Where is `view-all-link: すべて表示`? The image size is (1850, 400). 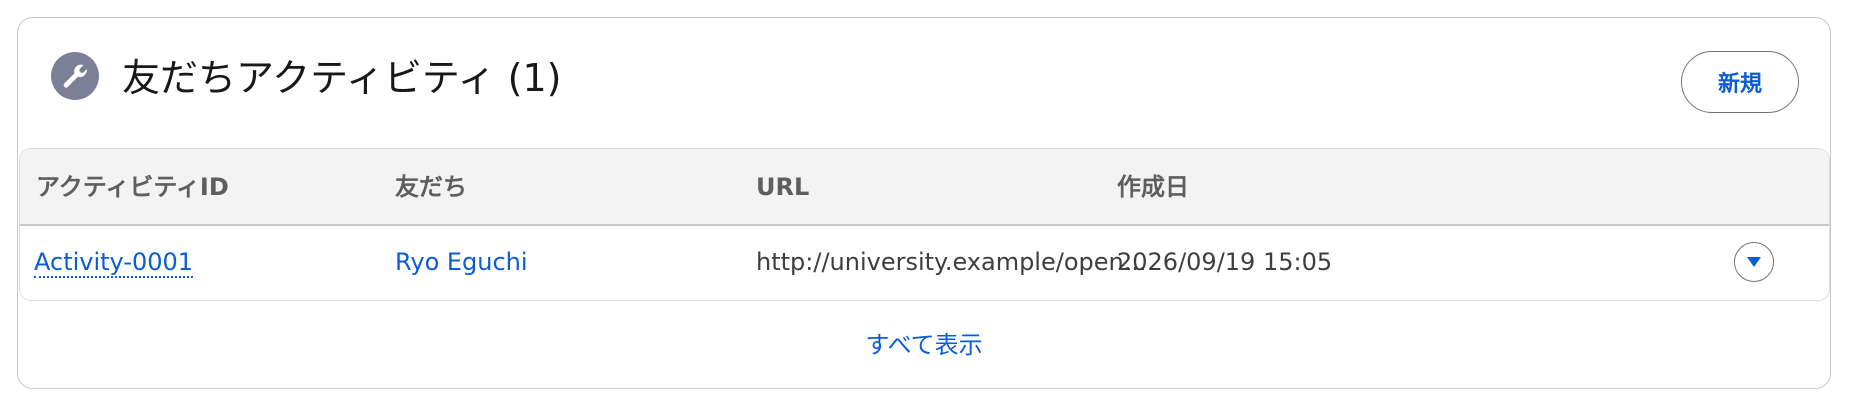
view-all-link: すべて表示 is located at coordinates (923, 342).